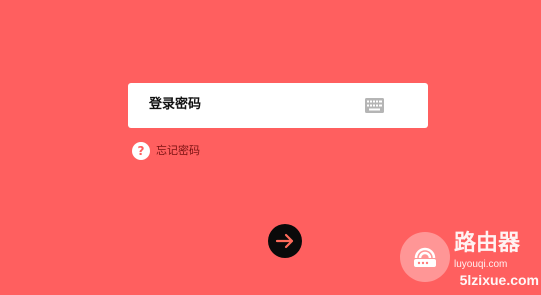 Image resolution: width=541 pixels, height=295 pixels. What do you see at coordinates (469, 258) in the screenshot?
I see `watermark: 路由器 luyouqi.com 5lzixue.com` at bounding box center [469, 258].